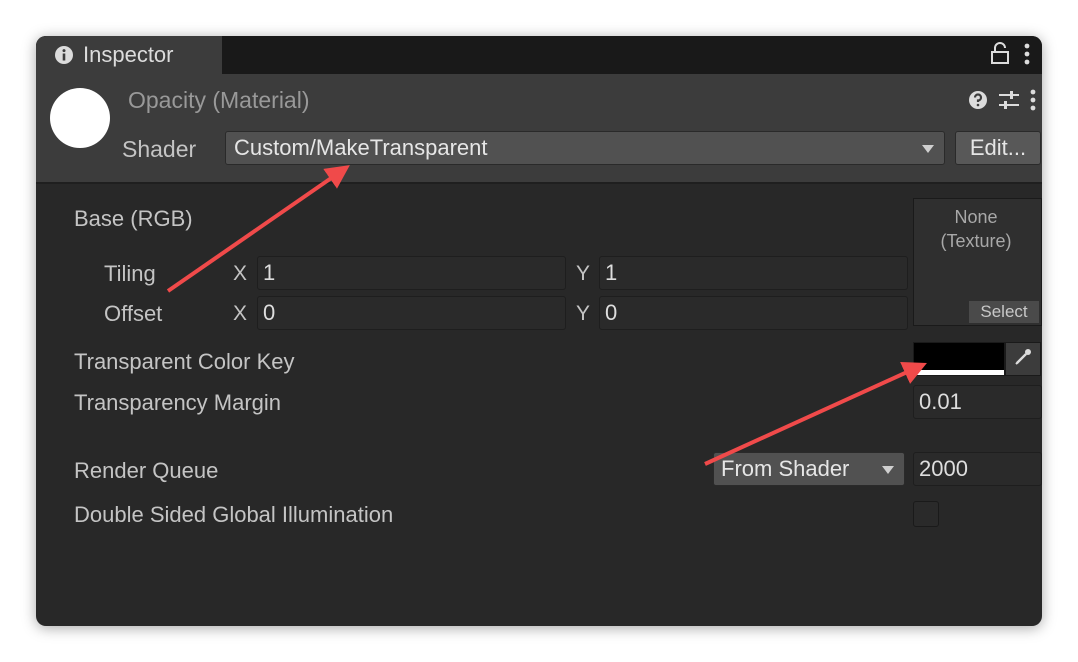 This screenshot has width=1078, height=662. Describe the element at coordinates (130, 273) in the screenshot. I see `tiling-label: Tiling` at that location.